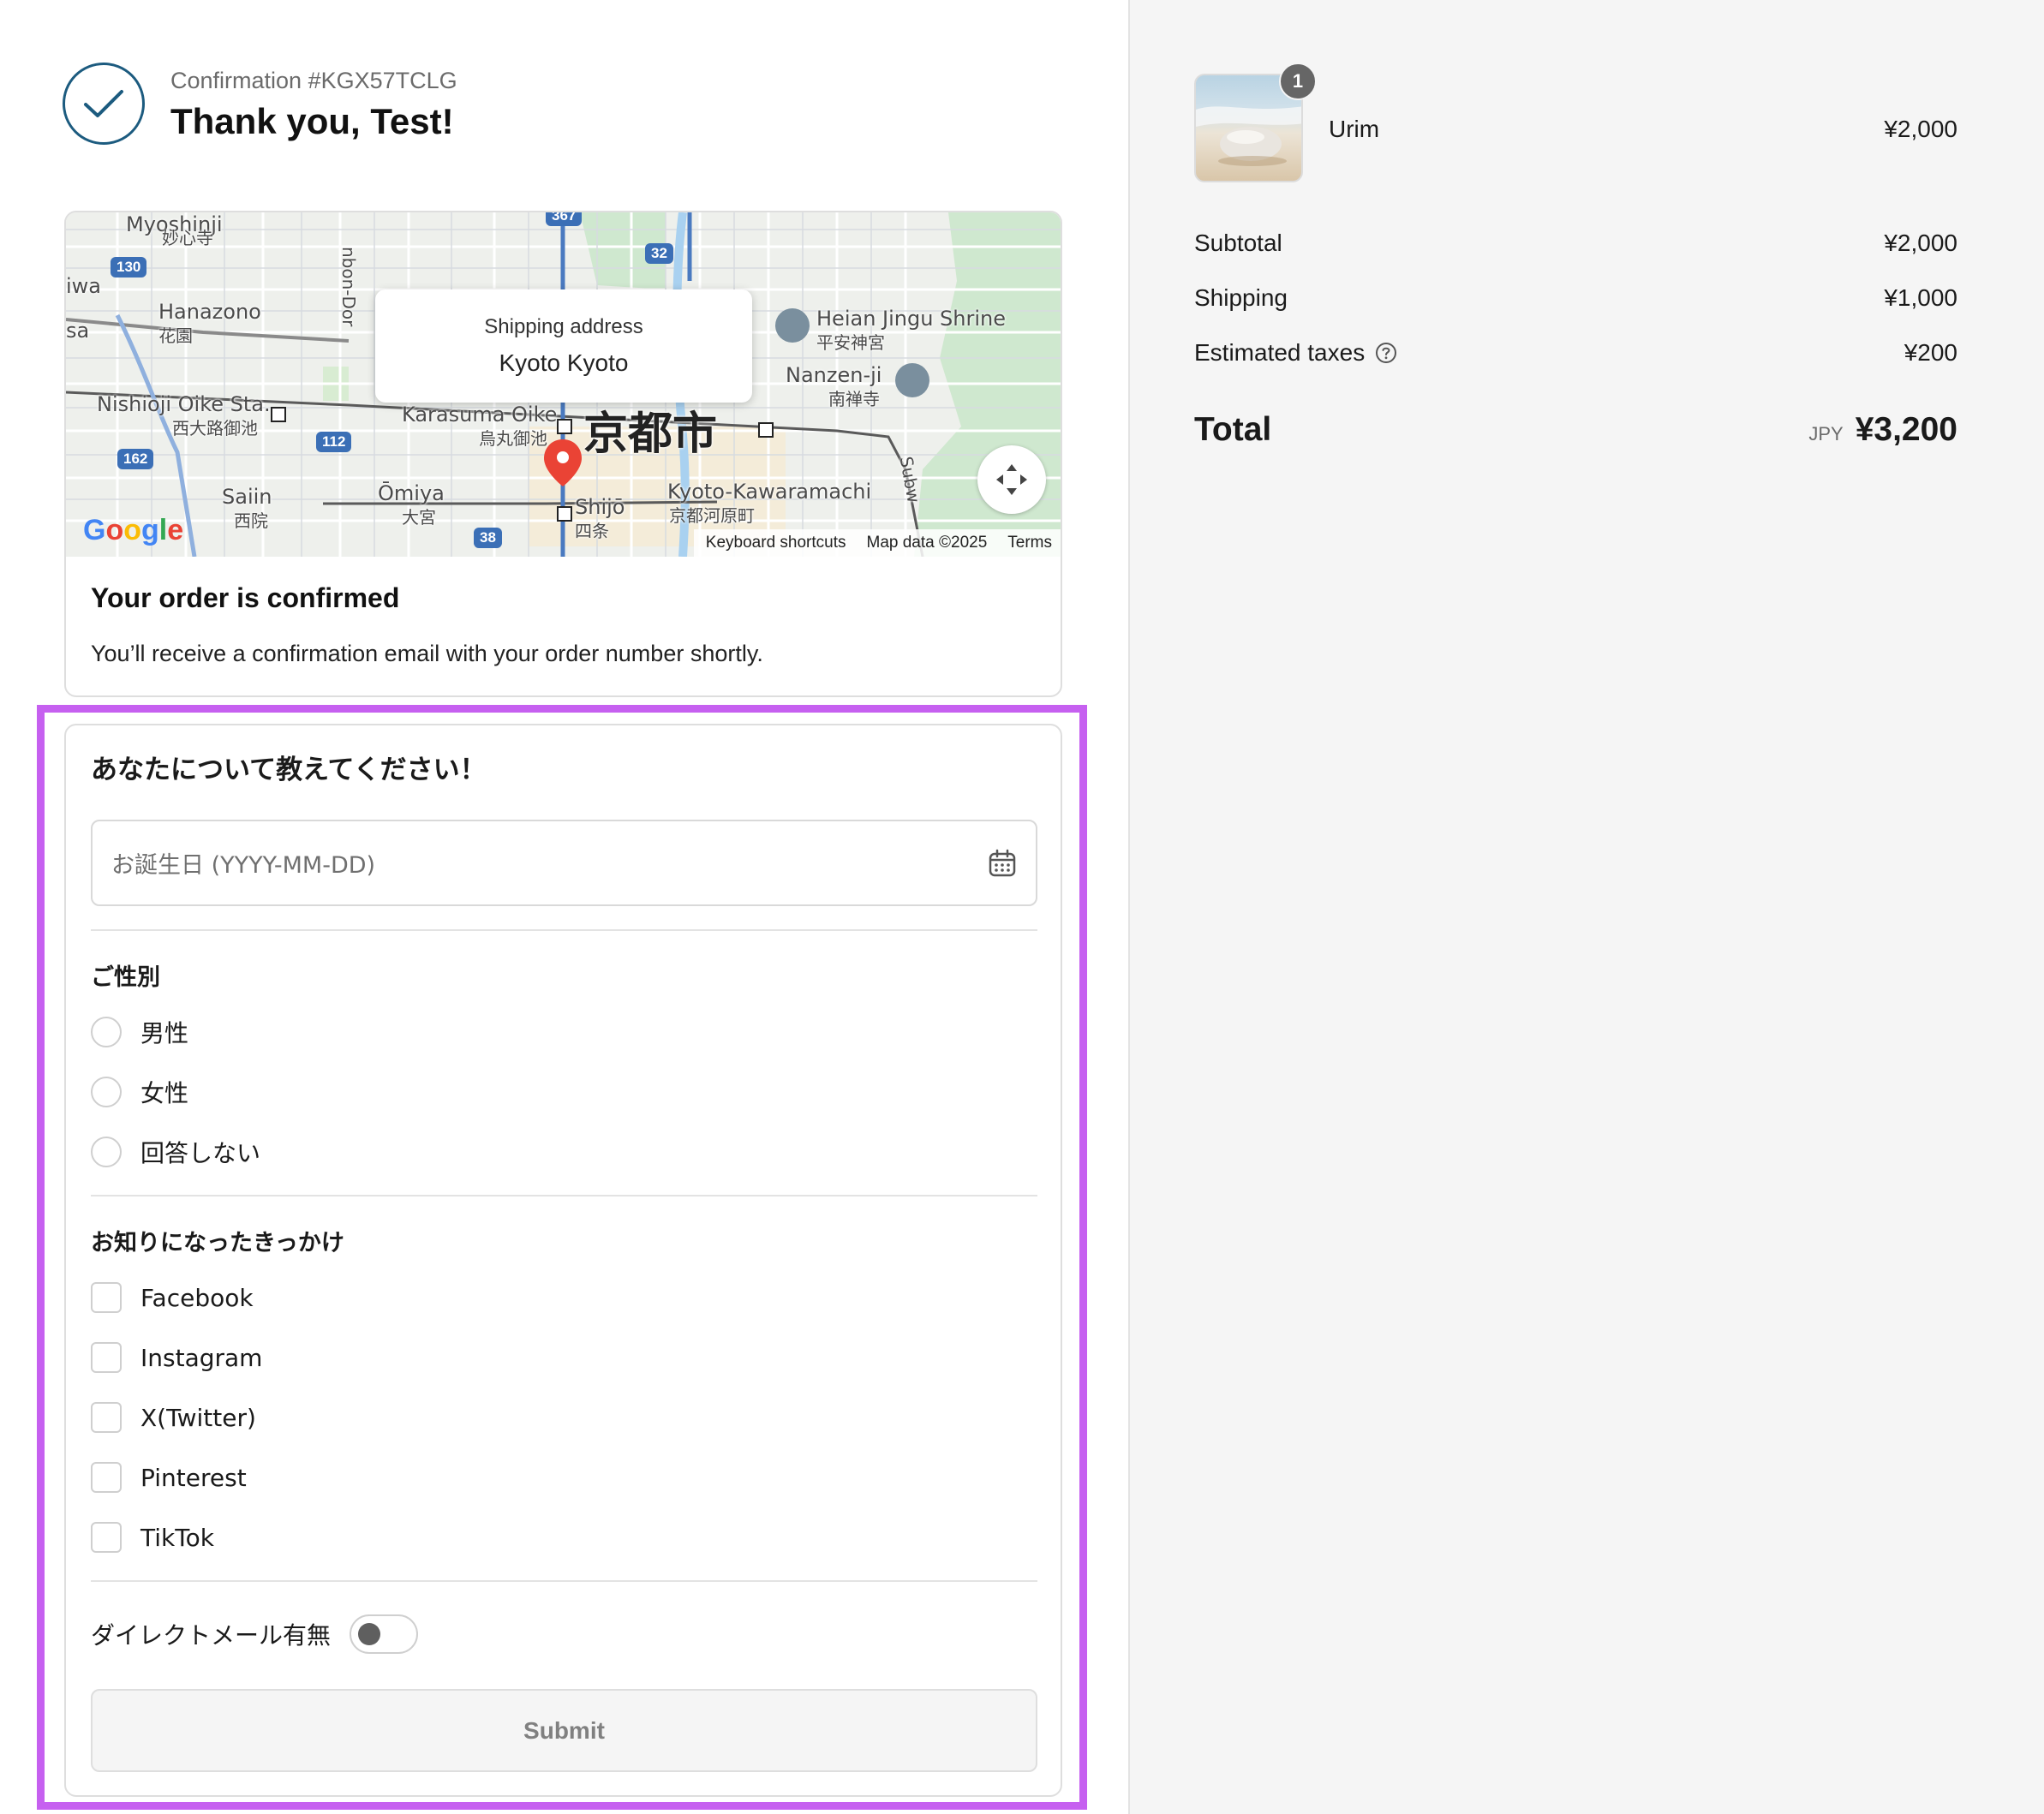 The image size is (2044, 1814). Describe the element at coordinates (1920, 129) in the screenshot. I see `item-price: ¥2,000` at that location.